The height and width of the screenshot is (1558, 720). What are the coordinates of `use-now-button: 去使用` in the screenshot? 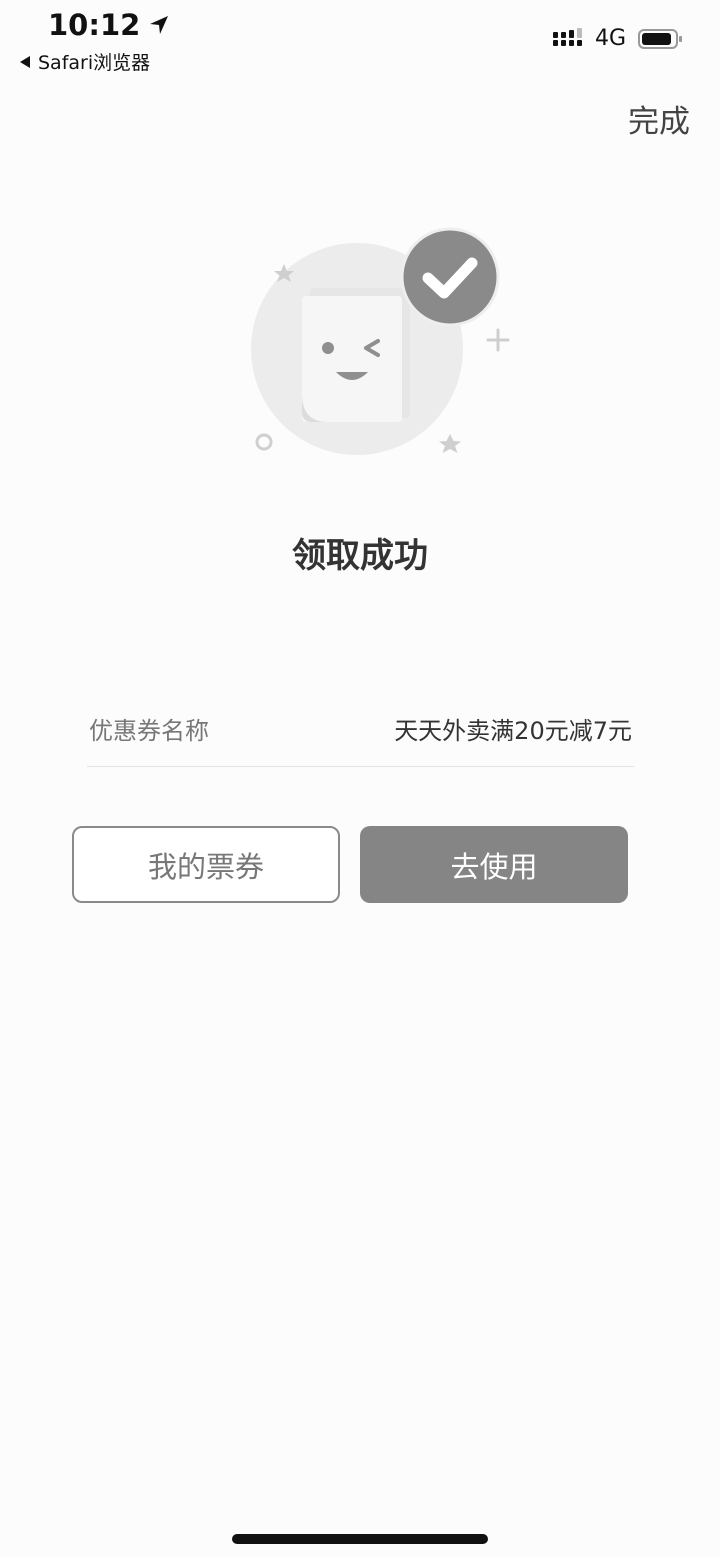 It's located at (494, 864).